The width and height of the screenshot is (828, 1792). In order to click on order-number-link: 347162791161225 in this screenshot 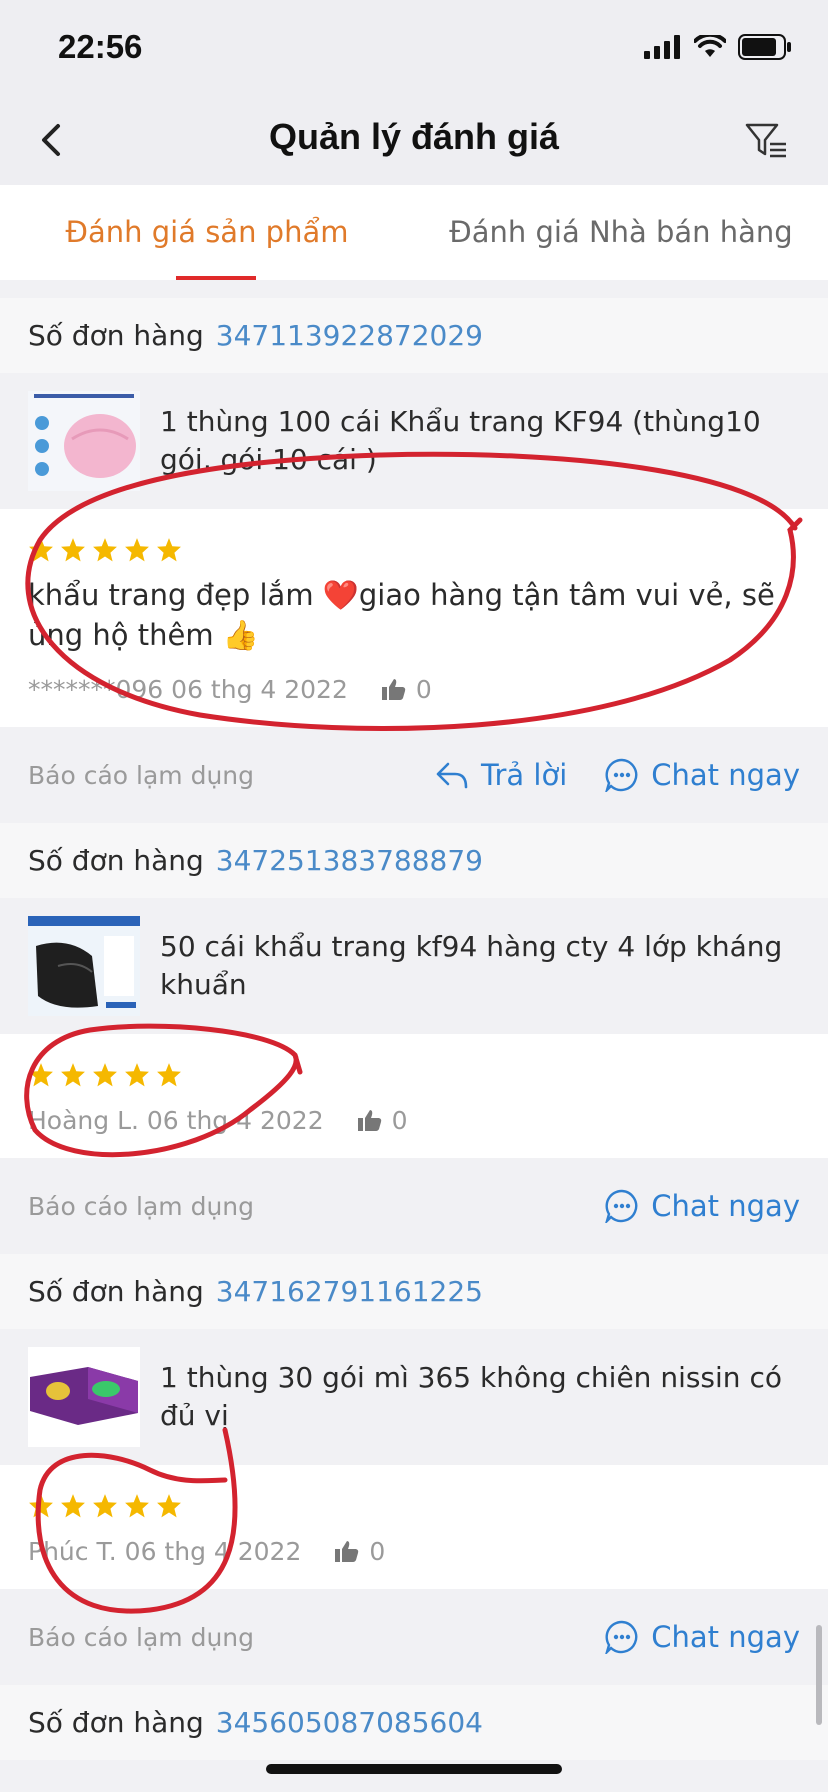, I will do `click(349, 1291)`.